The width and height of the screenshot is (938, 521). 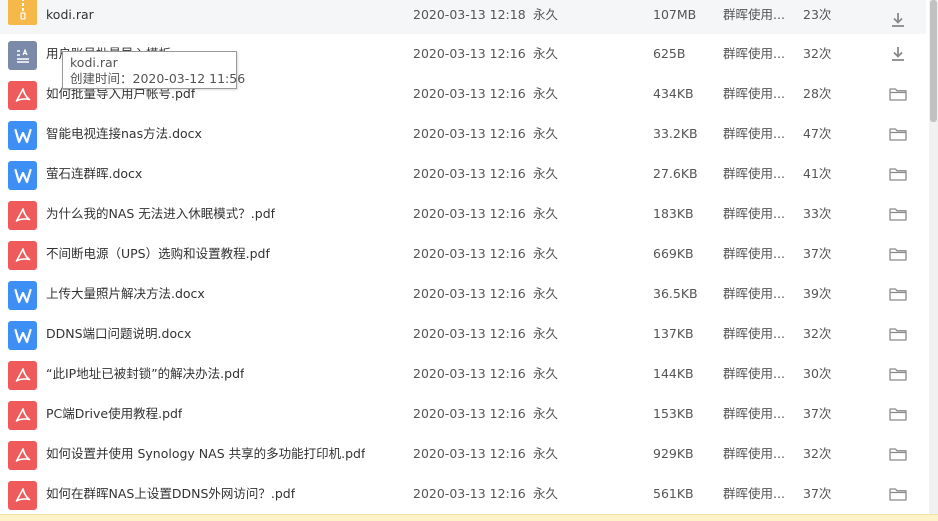 I want to click on scrollbar-thumb, so click(x=933, y=61).